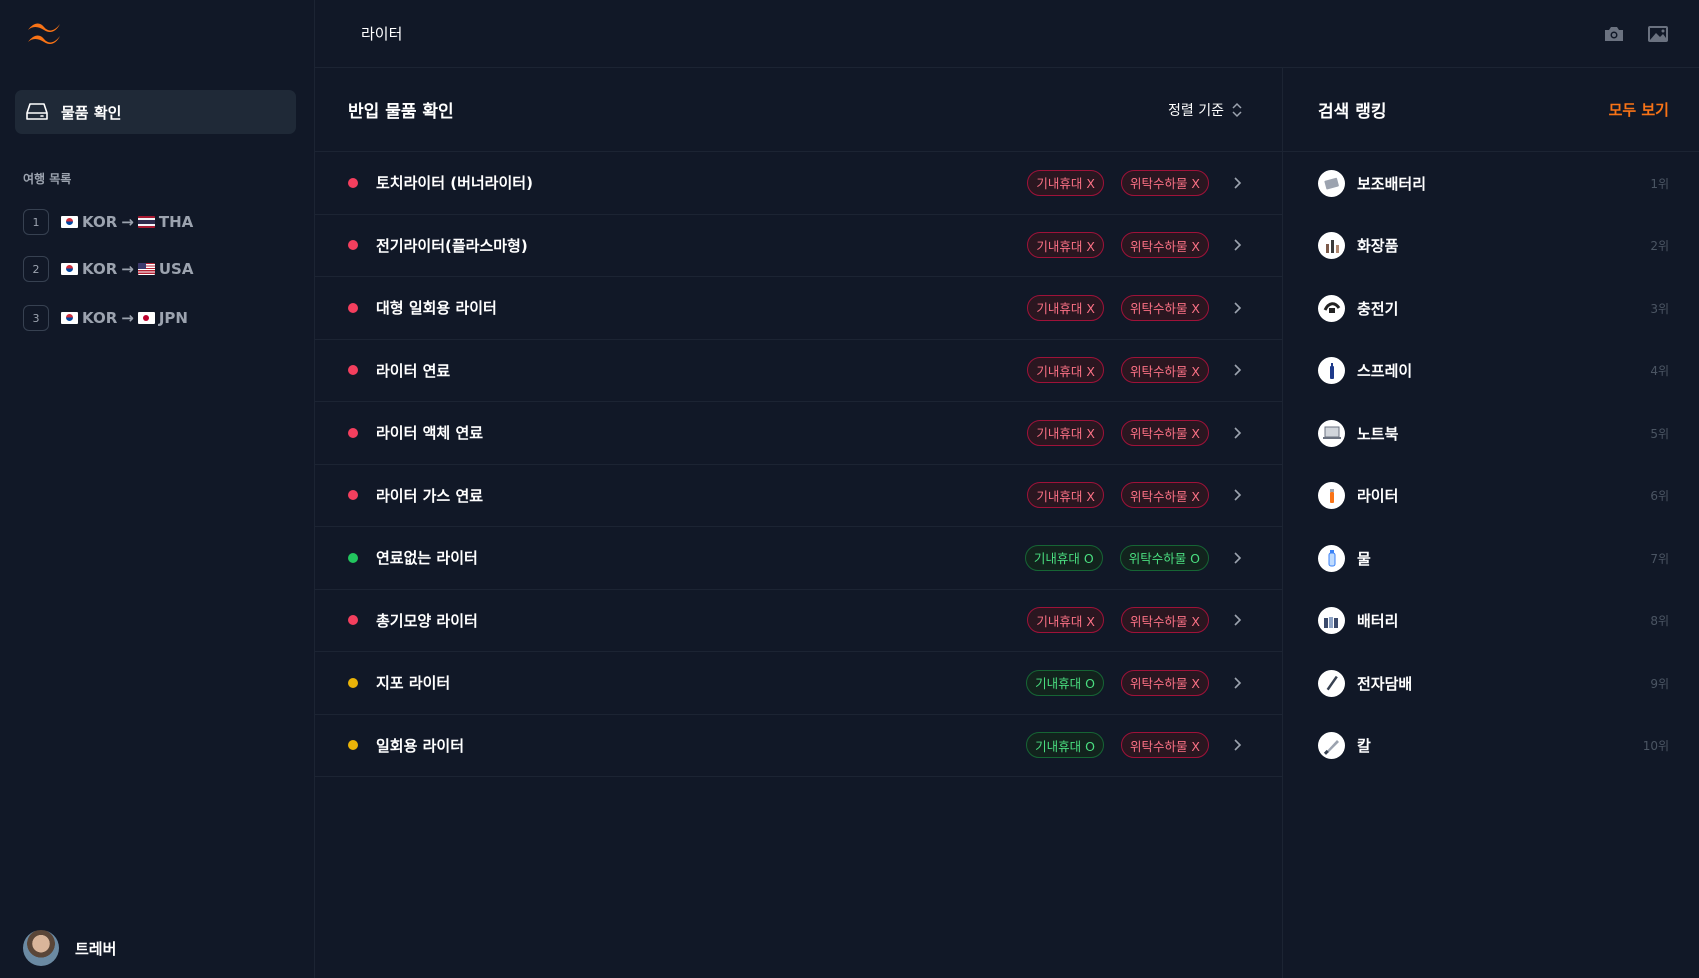  What do you see at coordinates (1491, 558) in the screenshot?
I see `ranking-row: 물 7위` at bounding box center [1491, 558].